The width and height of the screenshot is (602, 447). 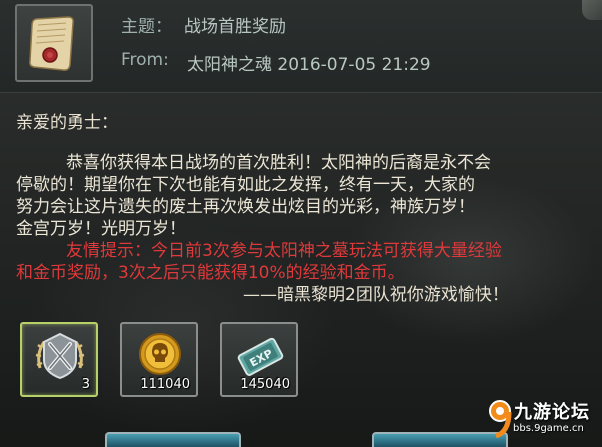 I want to click on reward-slot-honor-medal: 3, so click(x=59, y=359).